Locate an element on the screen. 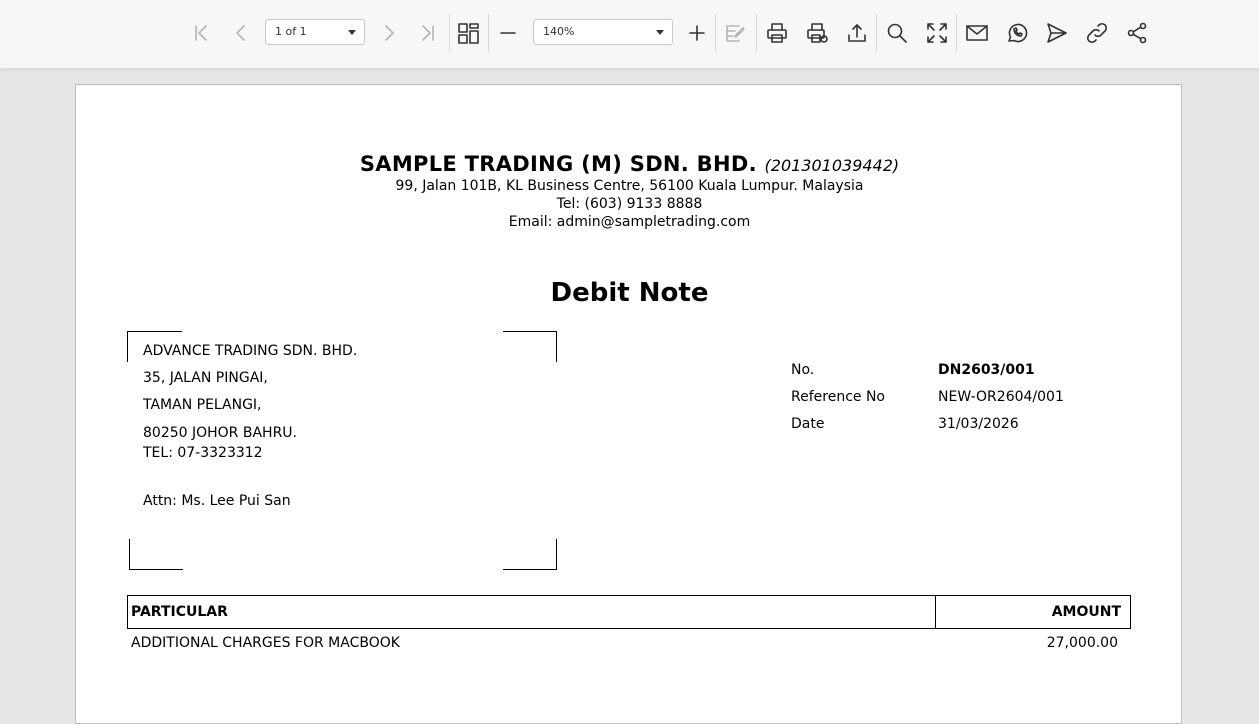  export-button is located at coordinates (857, 33).